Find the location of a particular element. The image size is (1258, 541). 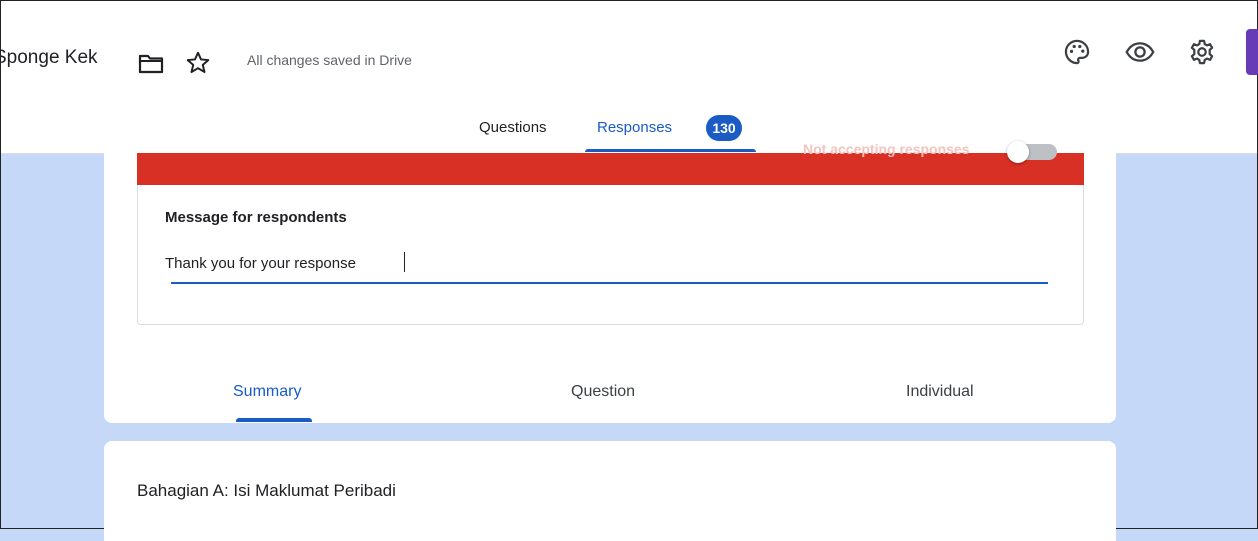

active-subtab-indicator is located at coordinates (274, 420).